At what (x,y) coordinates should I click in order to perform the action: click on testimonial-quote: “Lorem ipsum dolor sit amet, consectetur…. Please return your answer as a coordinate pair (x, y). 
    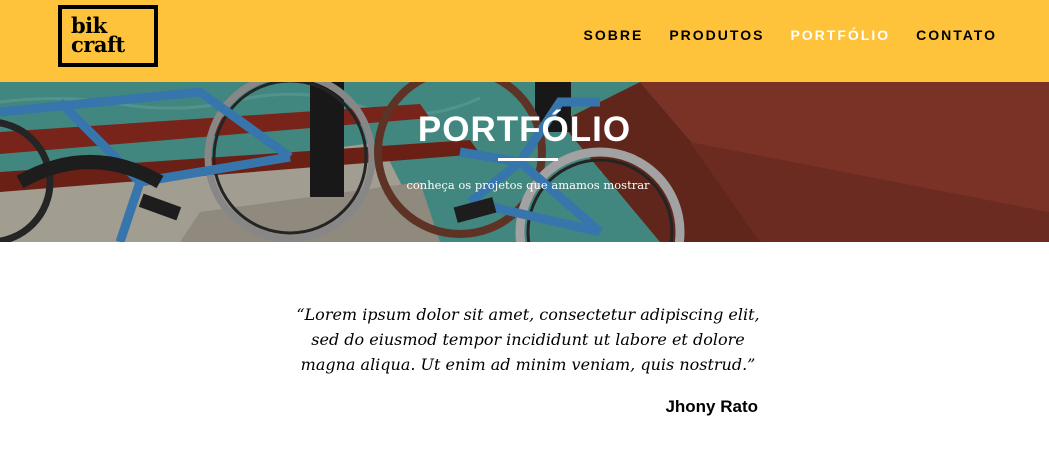
    Looking at the image, I should click on (528, 339).